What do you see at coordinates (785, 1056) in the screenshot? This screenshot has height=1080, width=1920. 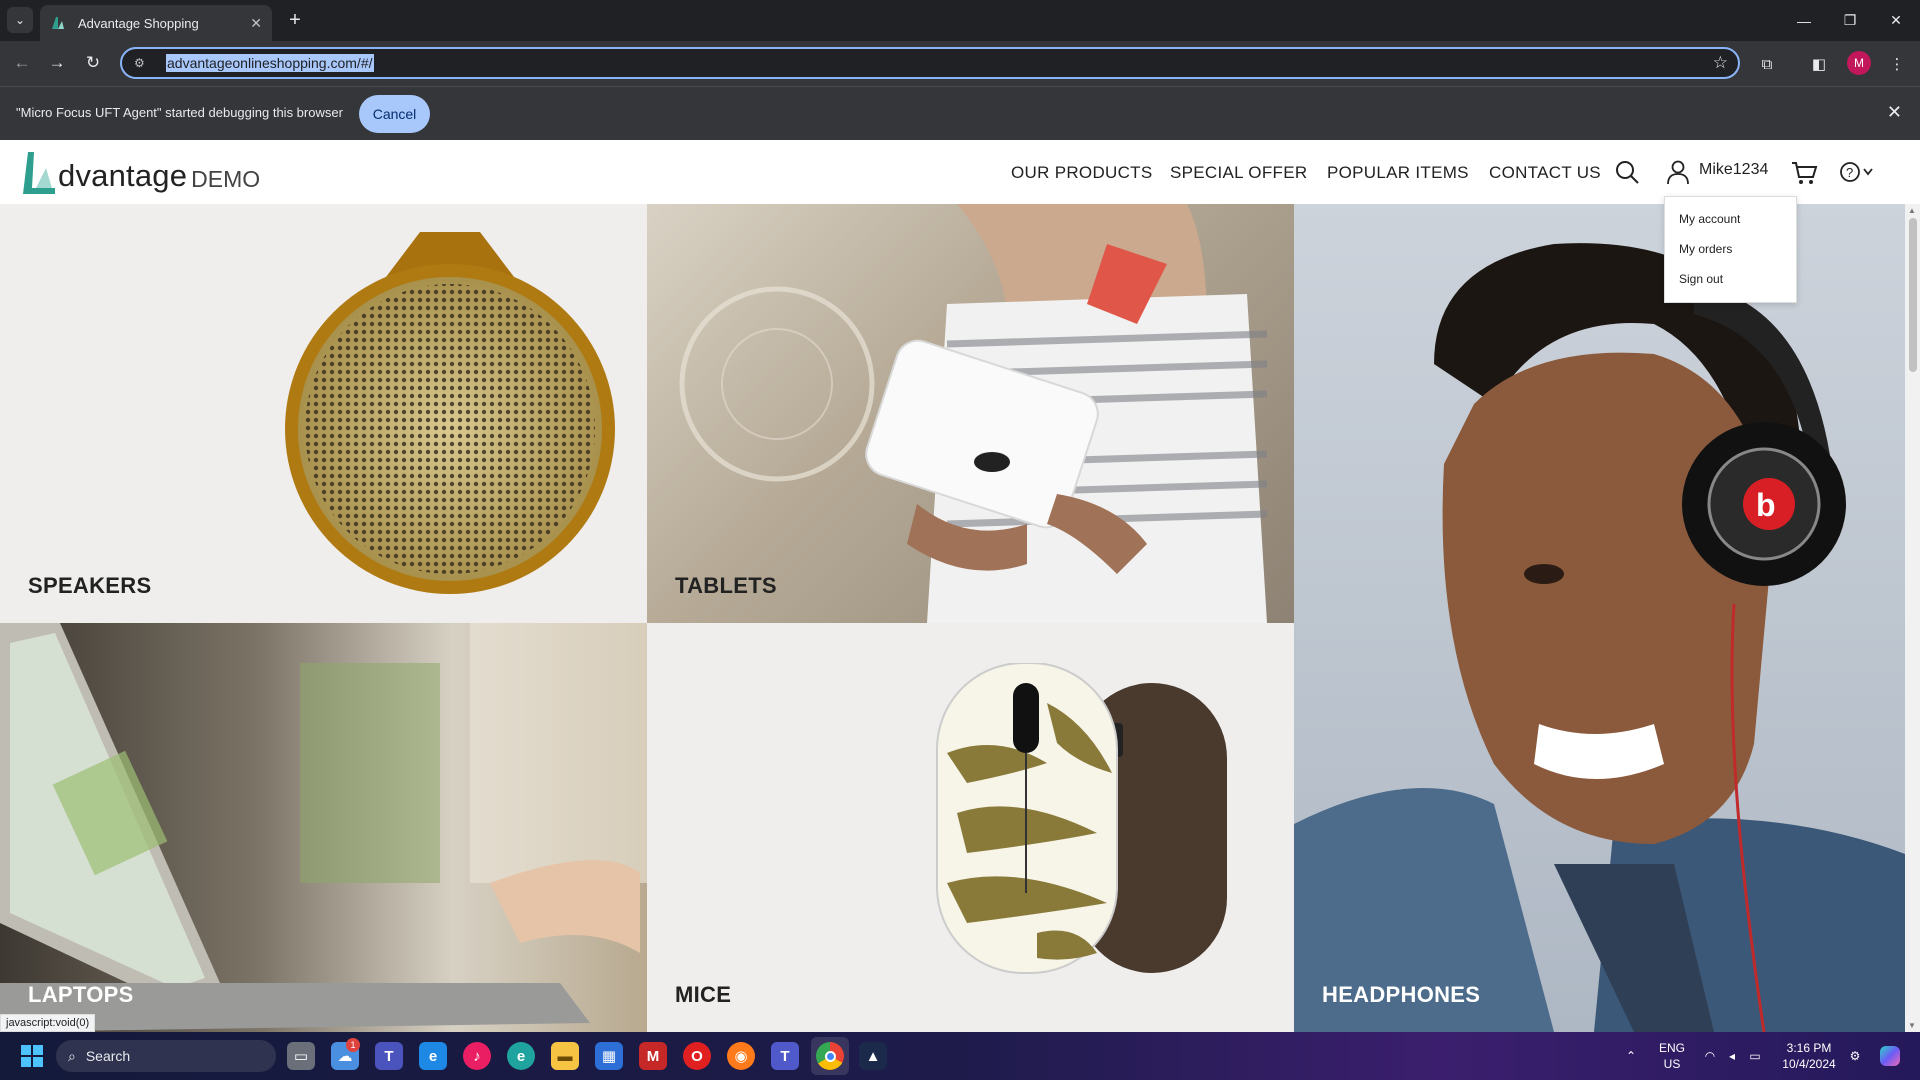 I see `teams-work-icon: T` at bounding box center [785, 1056].